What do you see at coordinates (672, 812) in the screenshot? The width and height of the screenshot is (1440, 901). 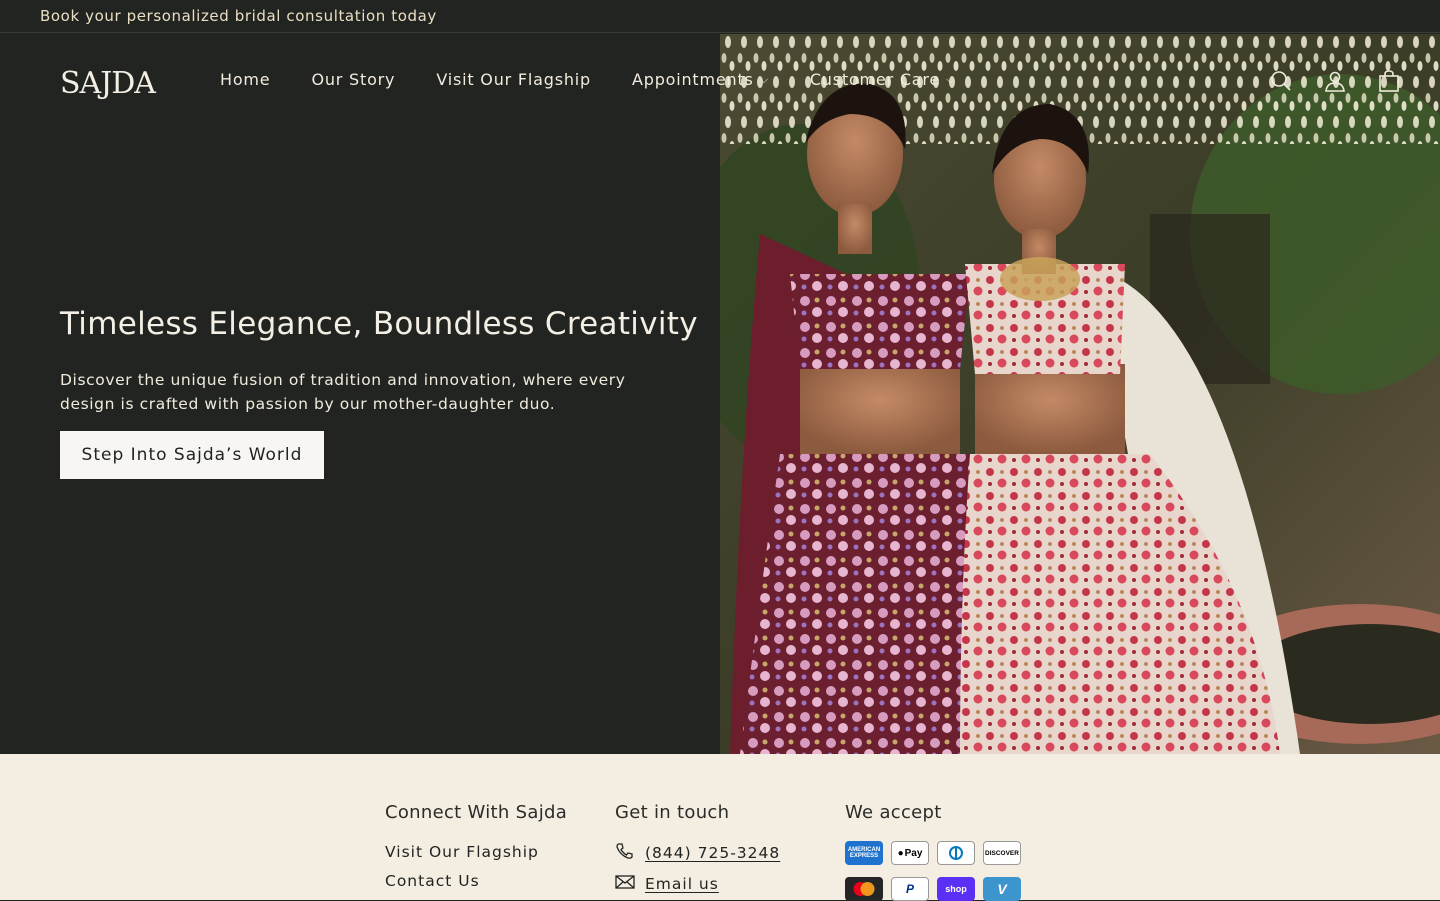 I see `footer-heading: Get in touch` at bounding box center [672, 812].